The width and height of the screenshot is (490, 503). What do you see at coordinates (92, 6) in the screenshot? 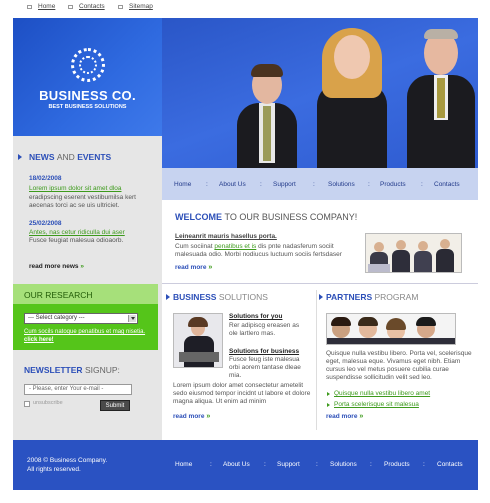
I see `util-contacts-link: Contacts` at bounding box center [92, 6].